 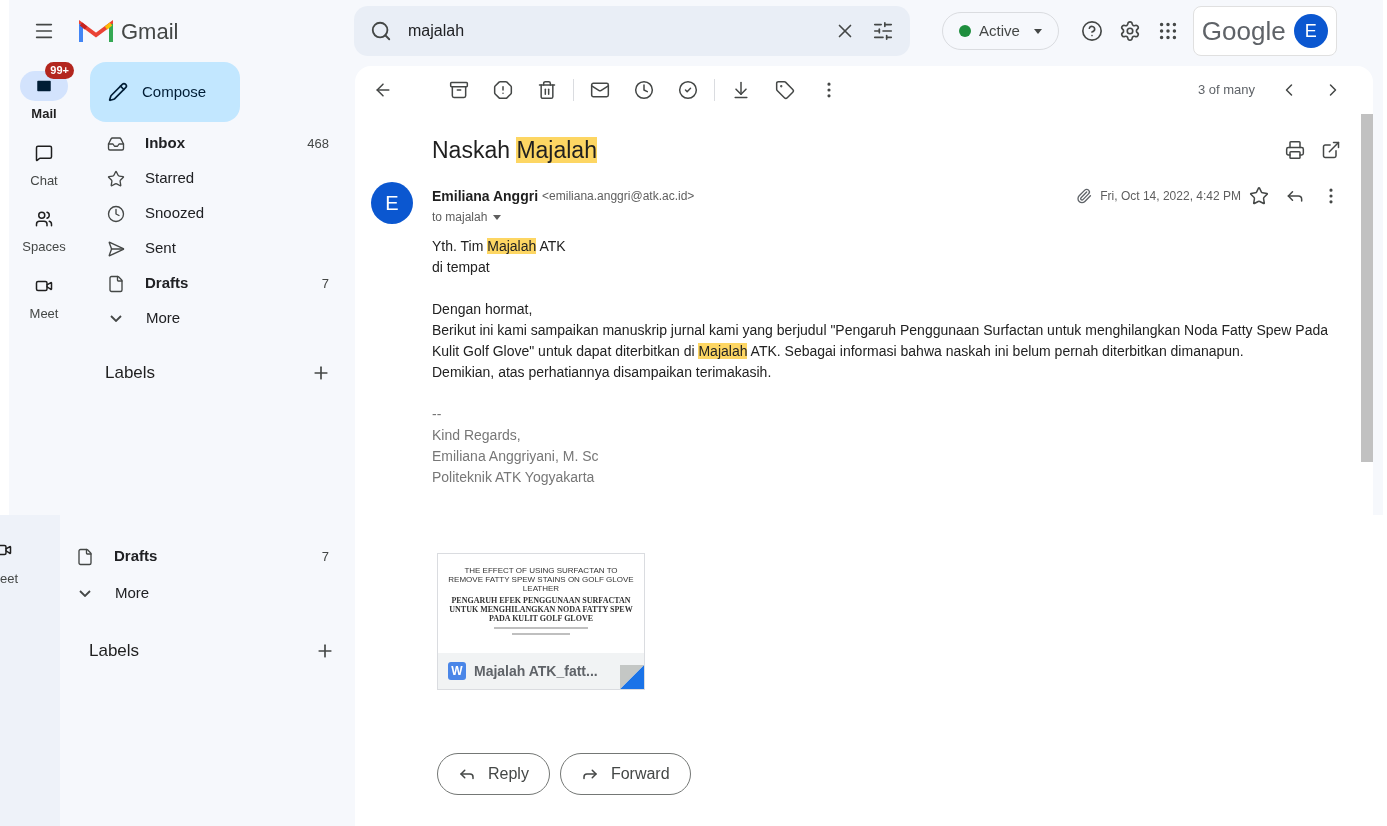 What do you see at coordinates (44, 219) in the screenshot?
I see `spaces-icon` at bounding box center [44, 219].